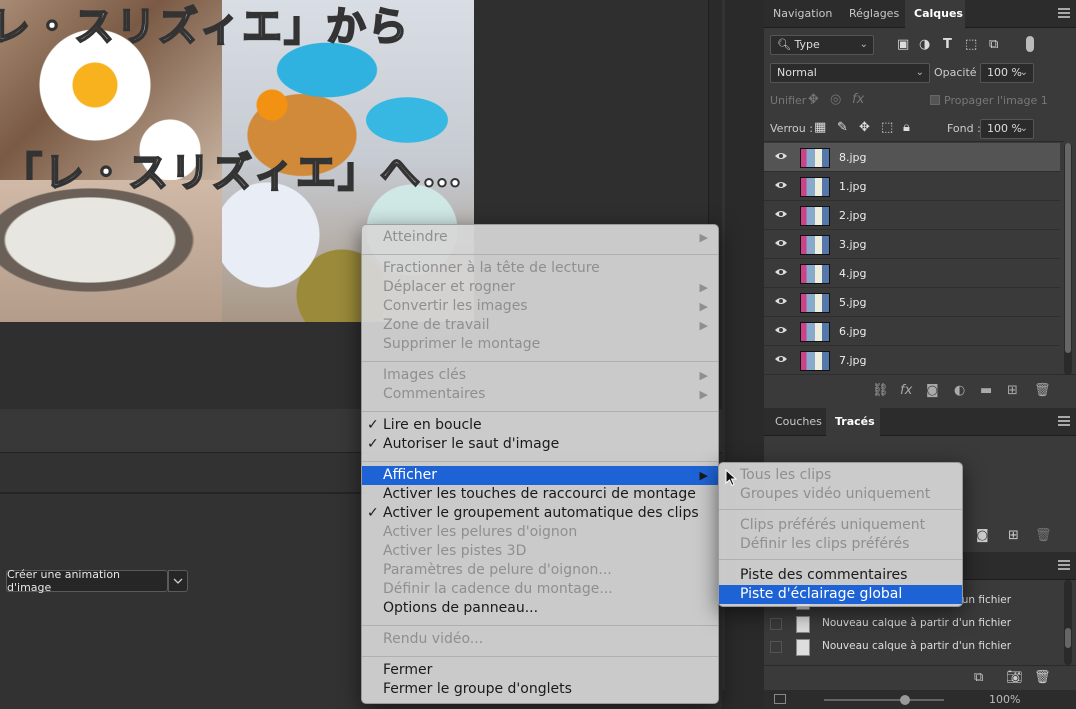 The height and width of the screenshot is (709, 1076). Describe the element at coordinates (87, 581) in the screenshot. I see `create-frame-animation-button: Créer une animation d'image` at that location.